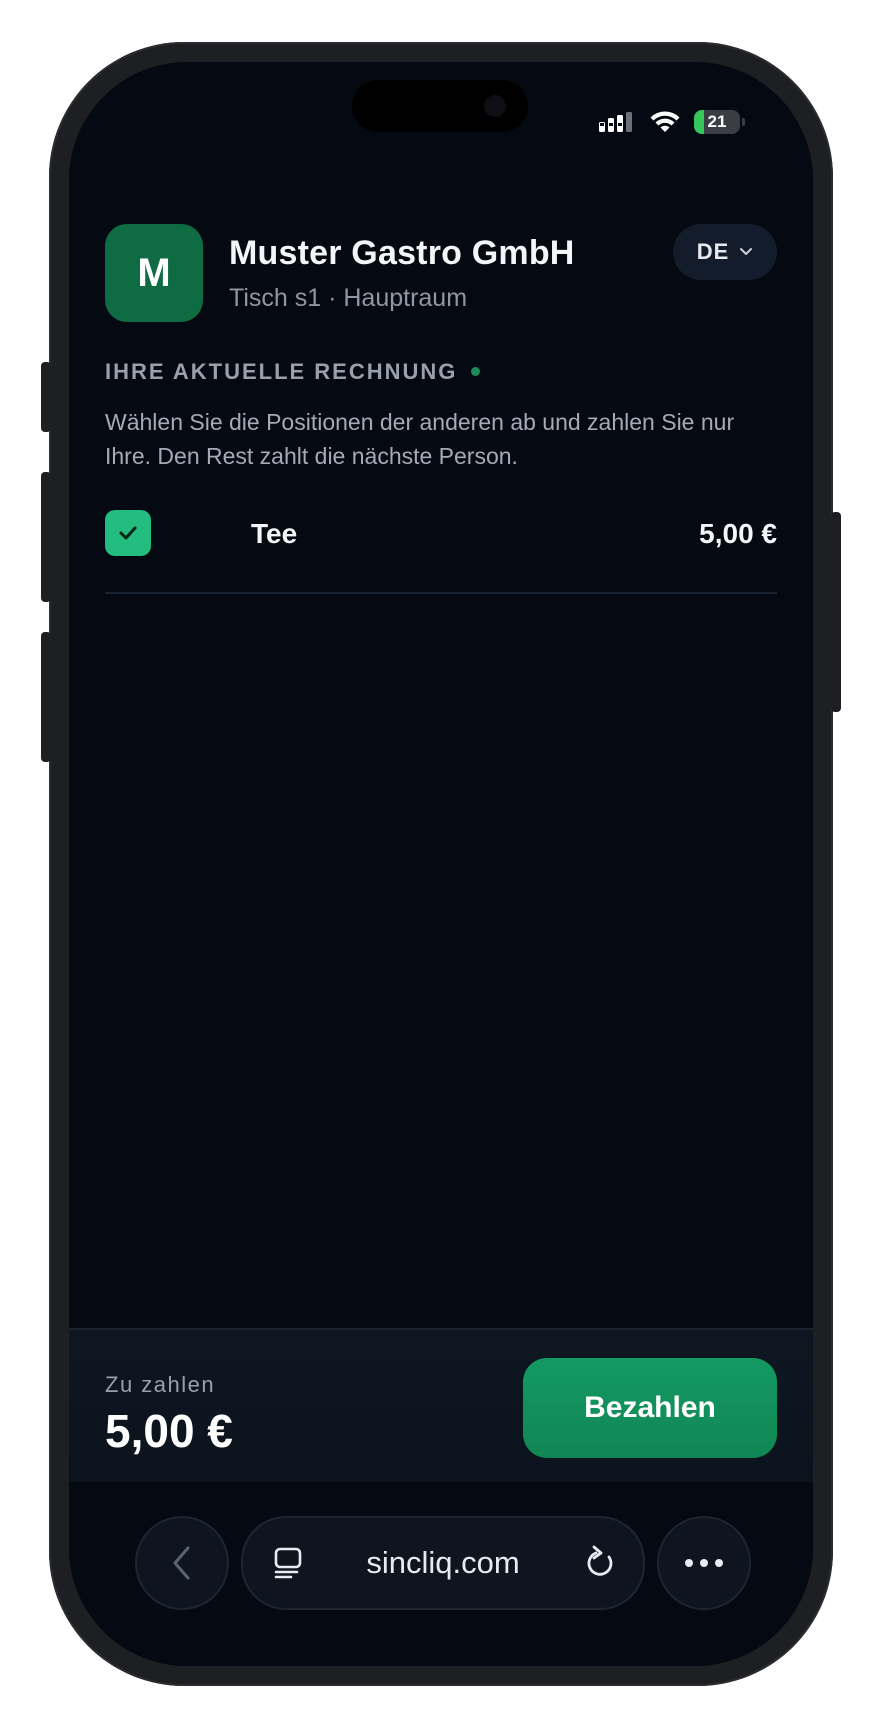  I want to click on more-button, so click(704, 1563).